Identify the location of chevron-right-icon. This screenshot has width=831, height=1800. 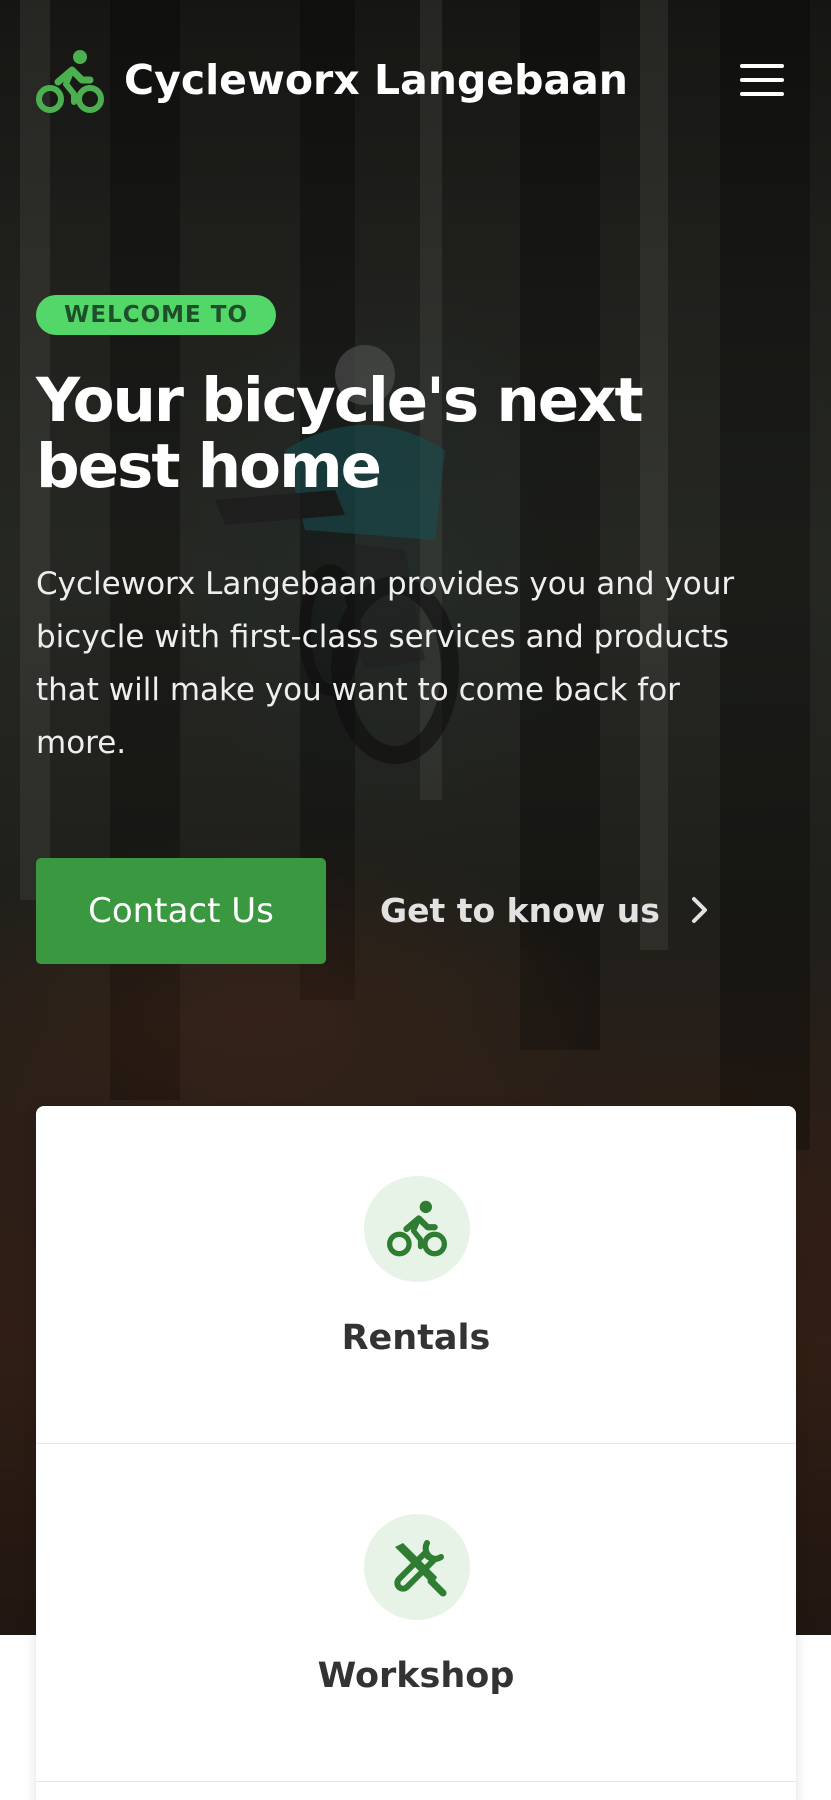
(700, 913).